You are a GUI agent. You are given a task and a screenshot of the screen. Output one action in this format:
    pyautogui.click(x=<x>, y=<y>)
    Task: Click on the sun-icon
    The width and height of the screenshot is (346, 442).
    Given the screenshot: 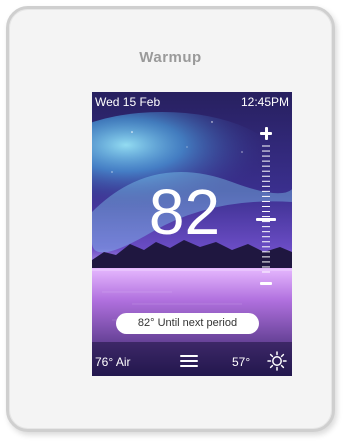 What is the action you would take?
    pyautogui.click(x=277, y=361)
    